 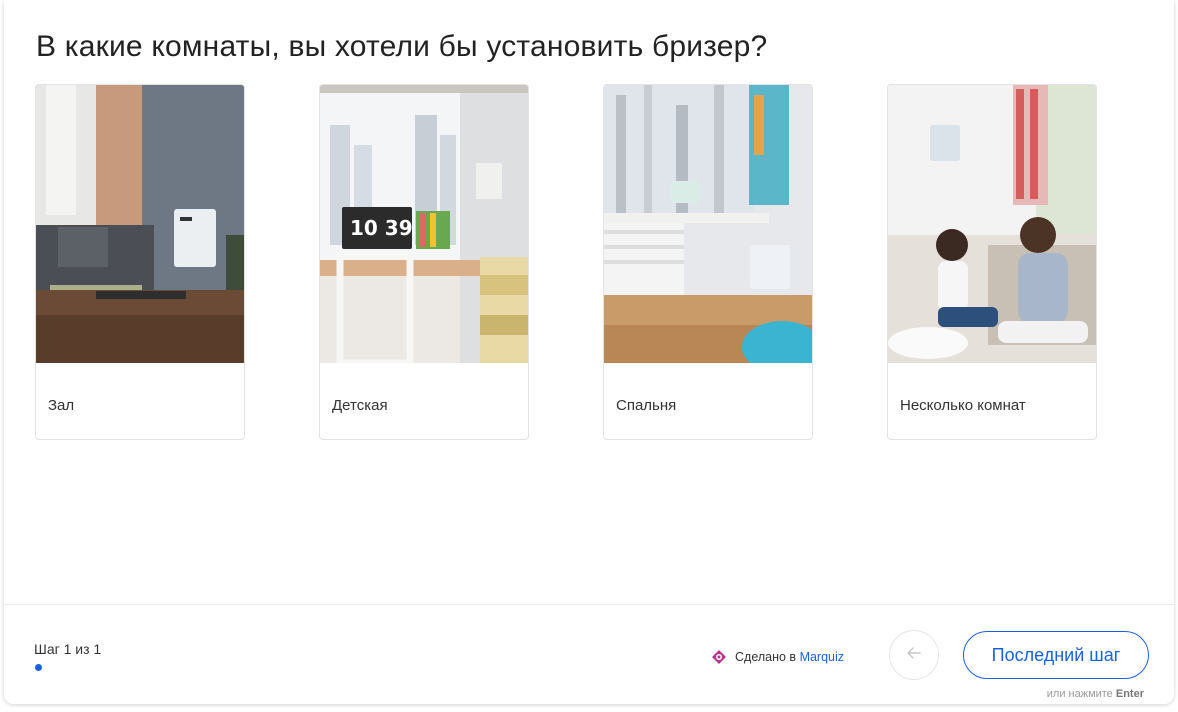 I want to click on option-label: Зал, so click(x=61, y=405).